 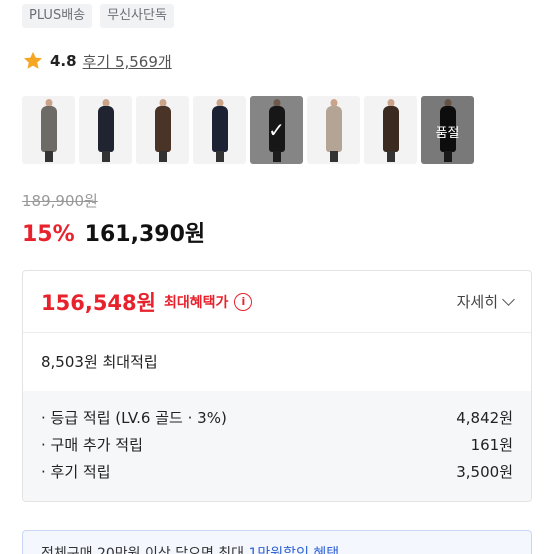 What do you see at coordinates (92, 445) in the screenshot?
I see `point-label: · 구매 추가 적립` at bounding box center [92, 445].